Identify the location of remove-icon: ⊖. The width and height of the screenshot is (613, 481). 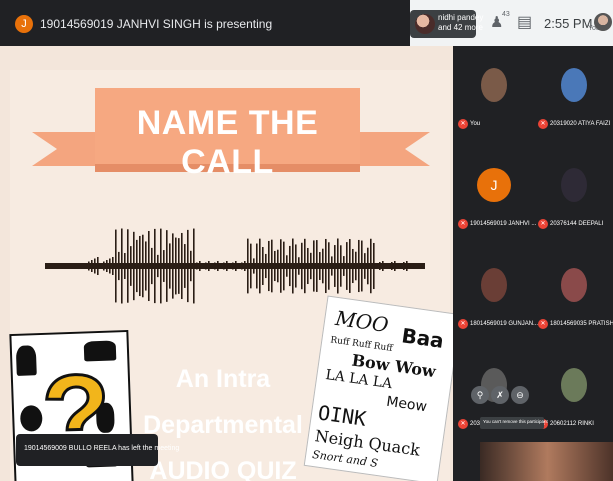
(520, 395).